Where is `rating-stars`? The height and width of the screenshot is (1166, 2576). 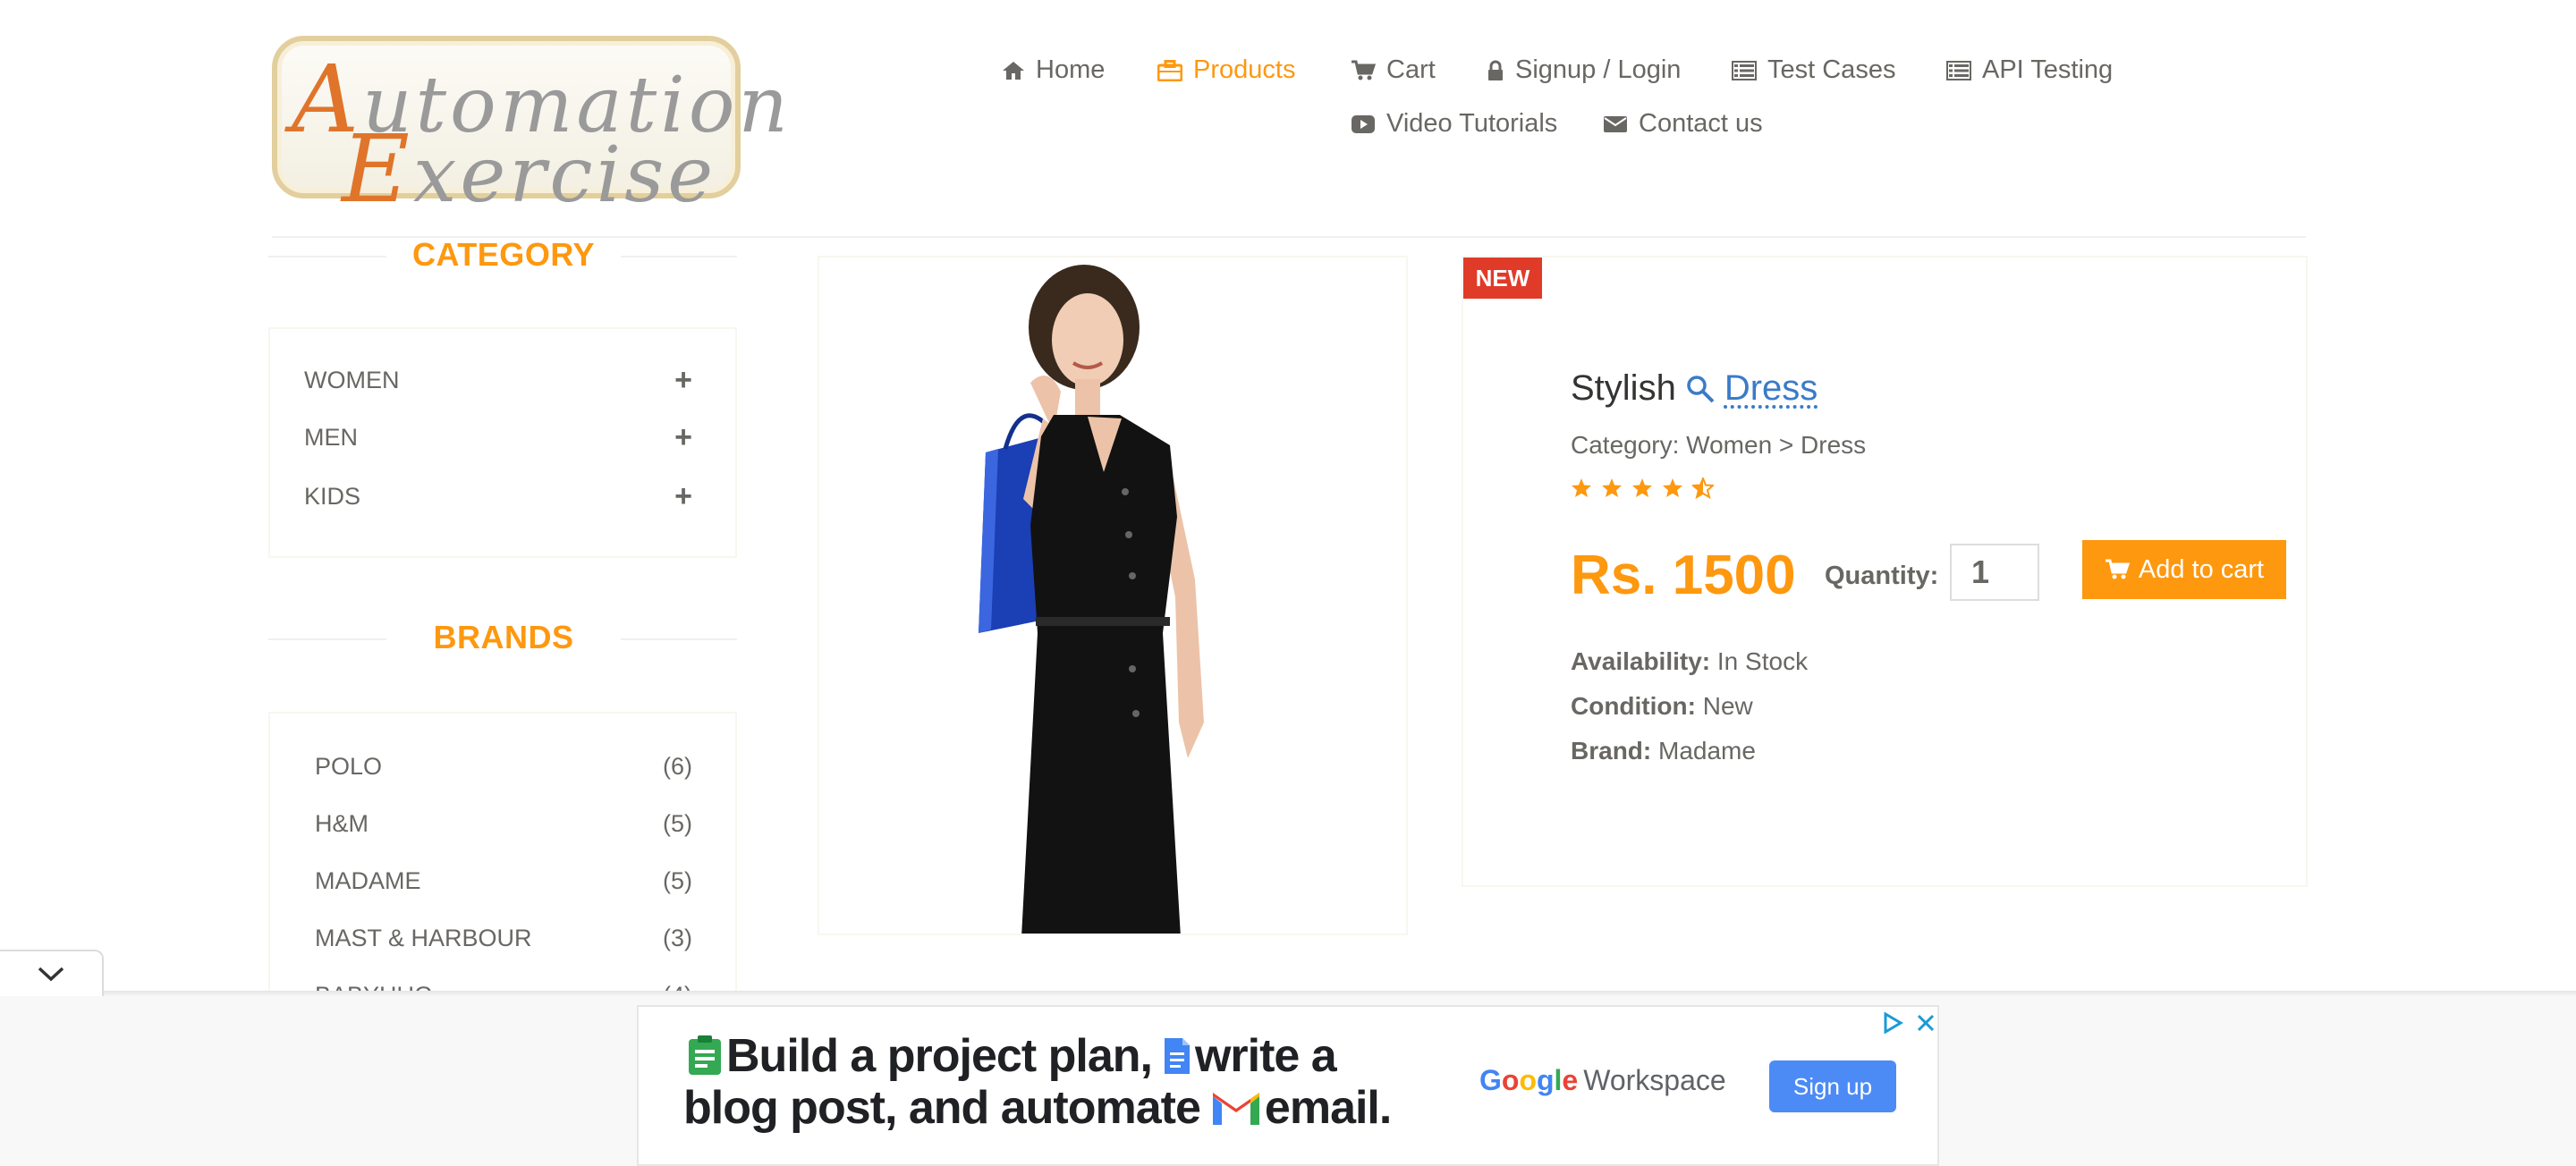 rating-stars is located at coordinates (1642, 488).